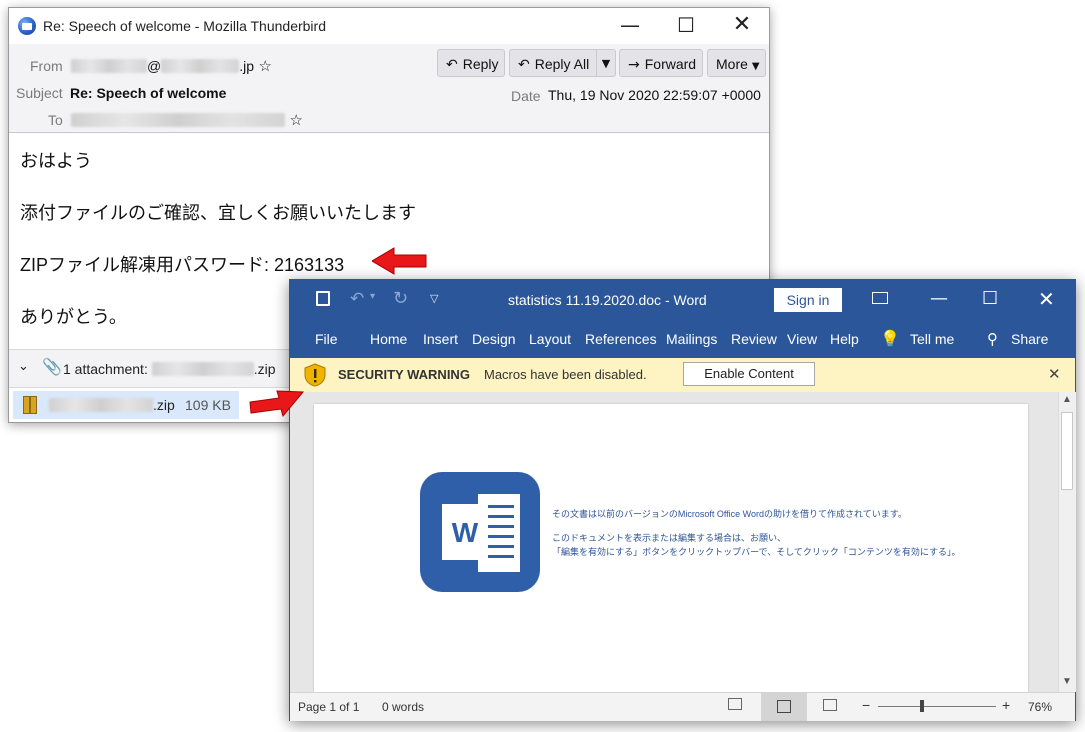  I want to click on more-button: More ▼, so click(736, 63).